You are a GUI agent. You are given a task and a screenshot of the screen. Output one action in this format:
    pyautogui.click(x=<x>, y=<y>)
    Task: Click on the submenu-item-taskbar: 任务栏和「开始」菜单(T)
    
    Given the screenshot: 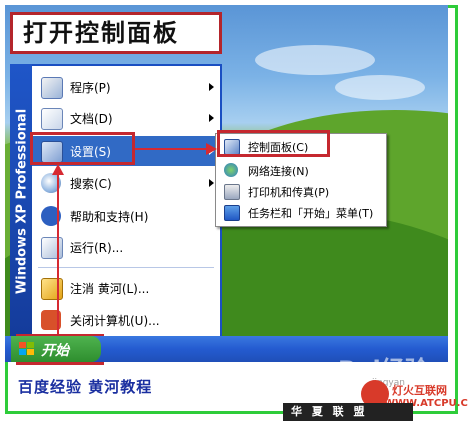 What is the action you would take?
    pyautogui.click(x=301, y=212)
    